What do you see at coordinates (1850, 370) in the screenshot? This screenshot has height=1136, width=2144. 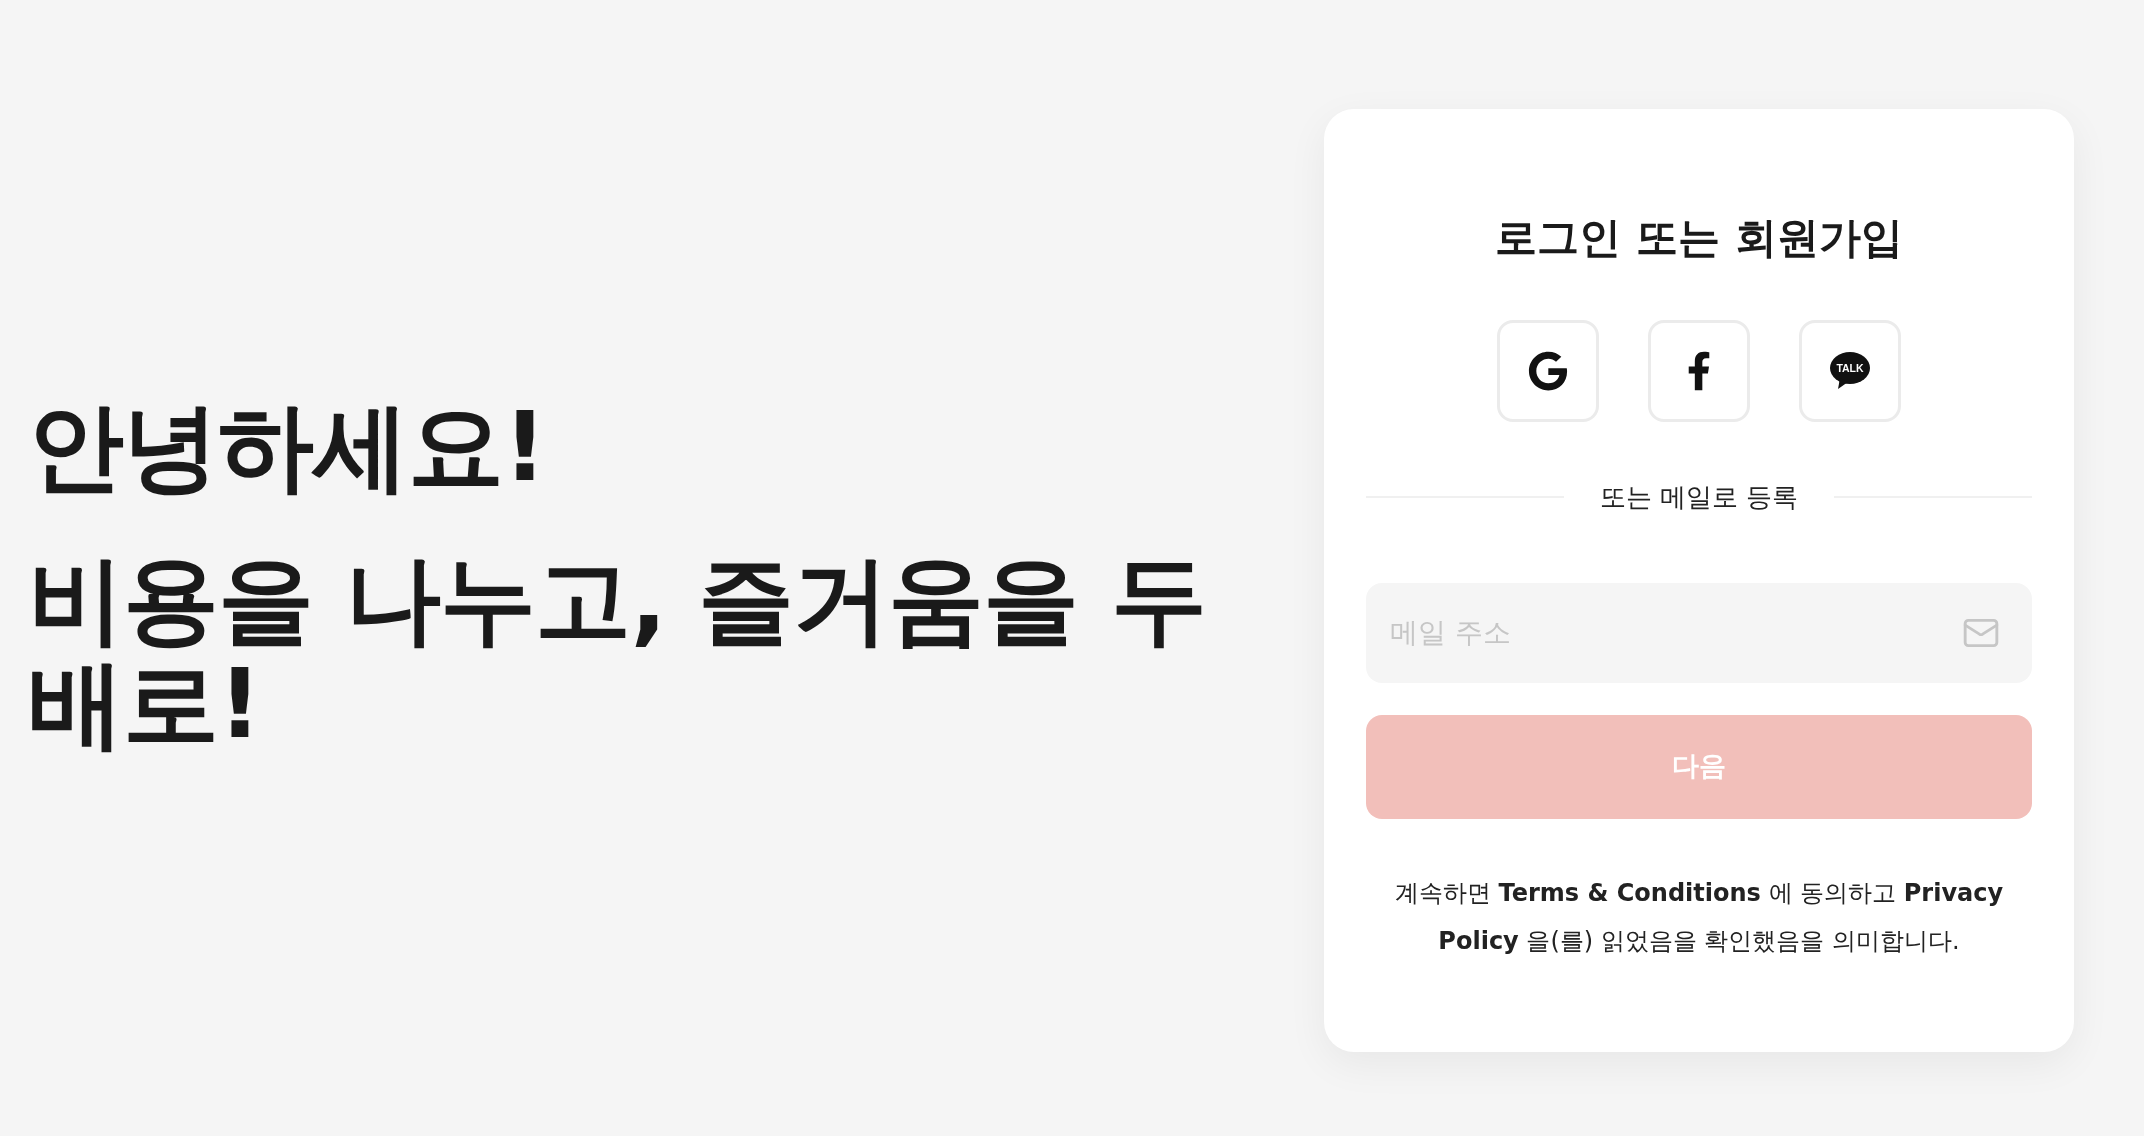 I see `social-login-button: TALK` at bounding box center [1850, 370].